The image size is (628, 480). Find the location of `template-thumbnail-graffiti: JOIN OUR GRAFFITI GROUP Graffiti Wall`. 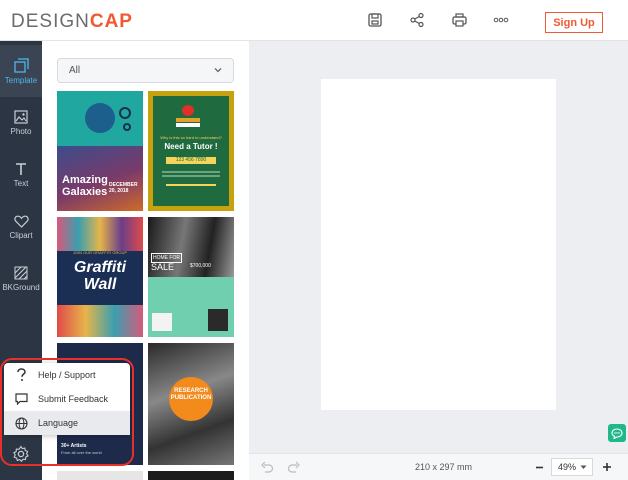

template-thumbnail-graffiti: JOIN OUR GRAFFITI GROUP Graffiti Wall is located at coordinates (100, 277).